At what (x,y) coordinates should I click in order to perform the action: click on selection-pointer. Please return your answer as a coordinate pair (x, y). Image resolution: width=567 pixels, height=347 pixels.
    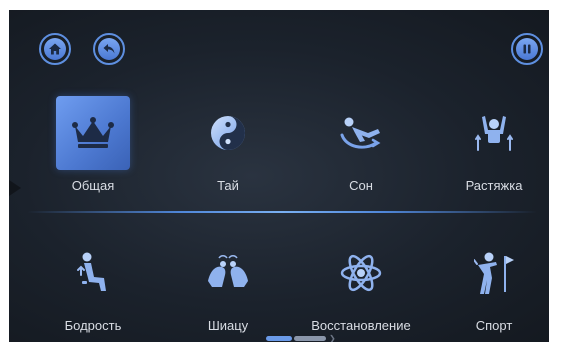
    Looking at the image, I should click on (15, 188).